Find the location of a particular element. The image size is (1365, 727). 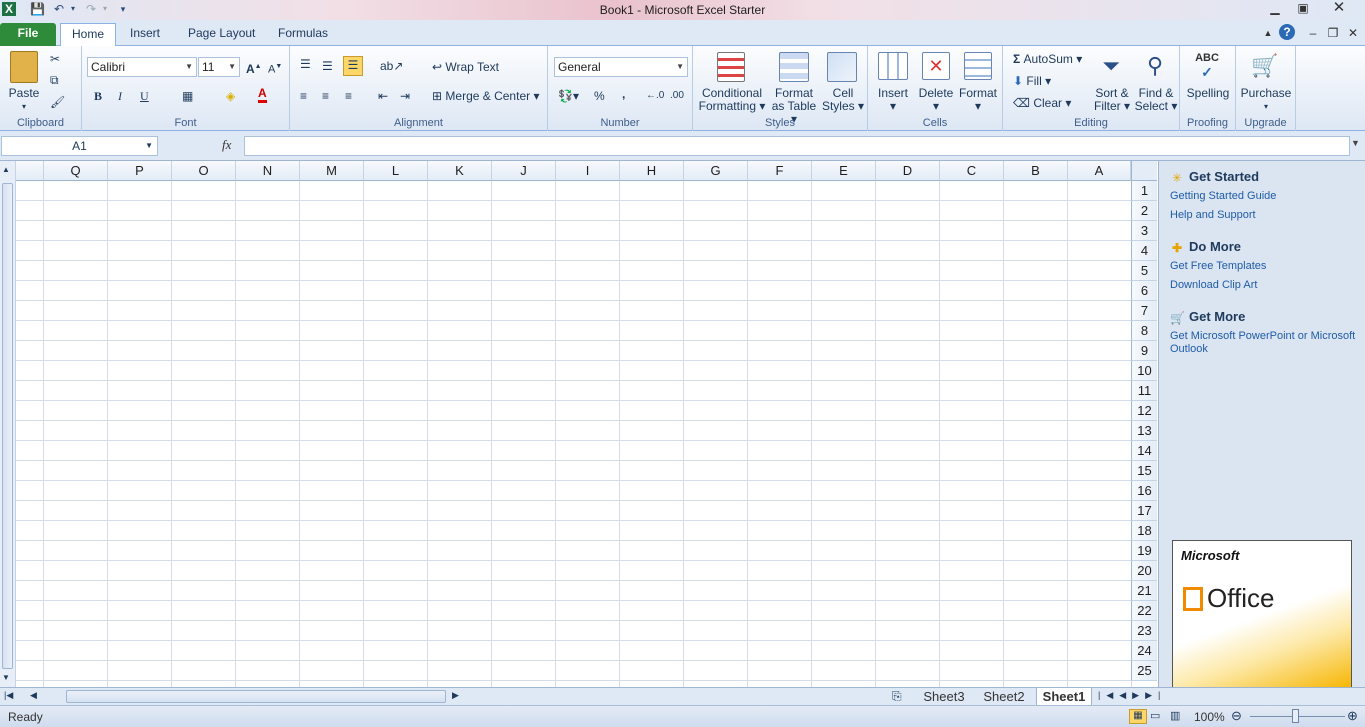

scroll-thumb is located at coordinates (7, 426).